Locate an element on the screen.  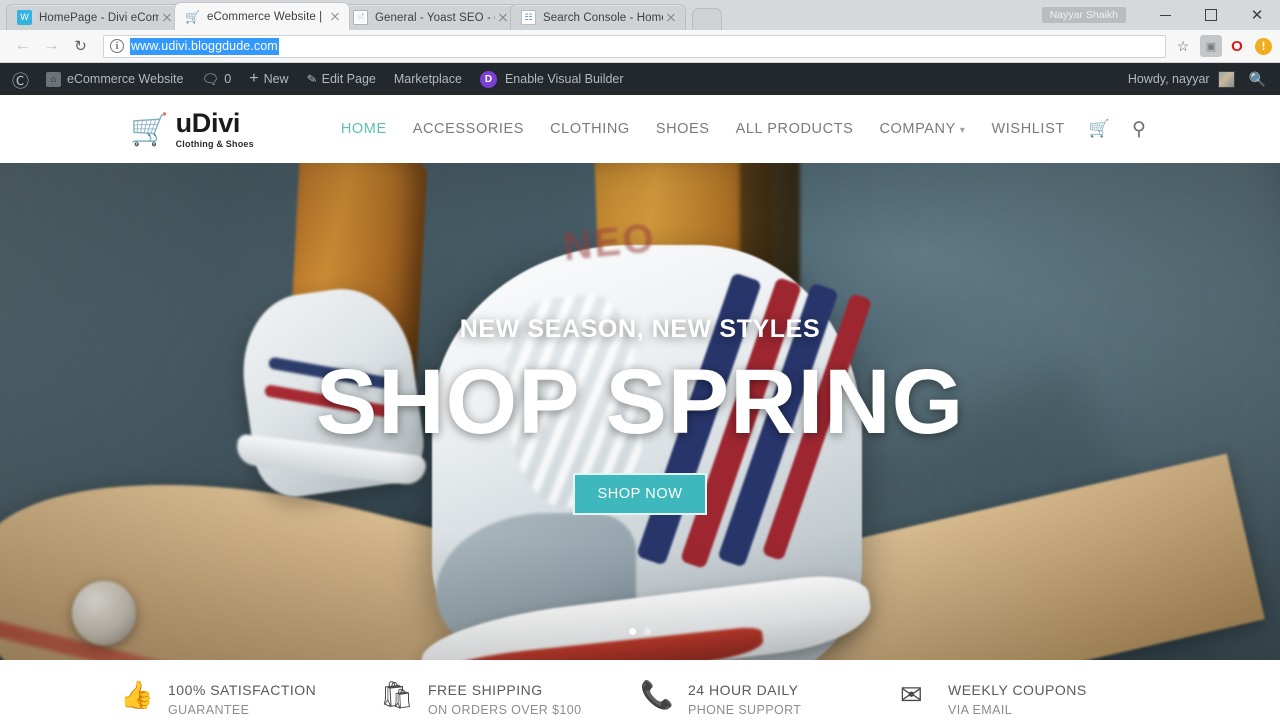
warning-icon: ! is located at coordinates (1263, 46).